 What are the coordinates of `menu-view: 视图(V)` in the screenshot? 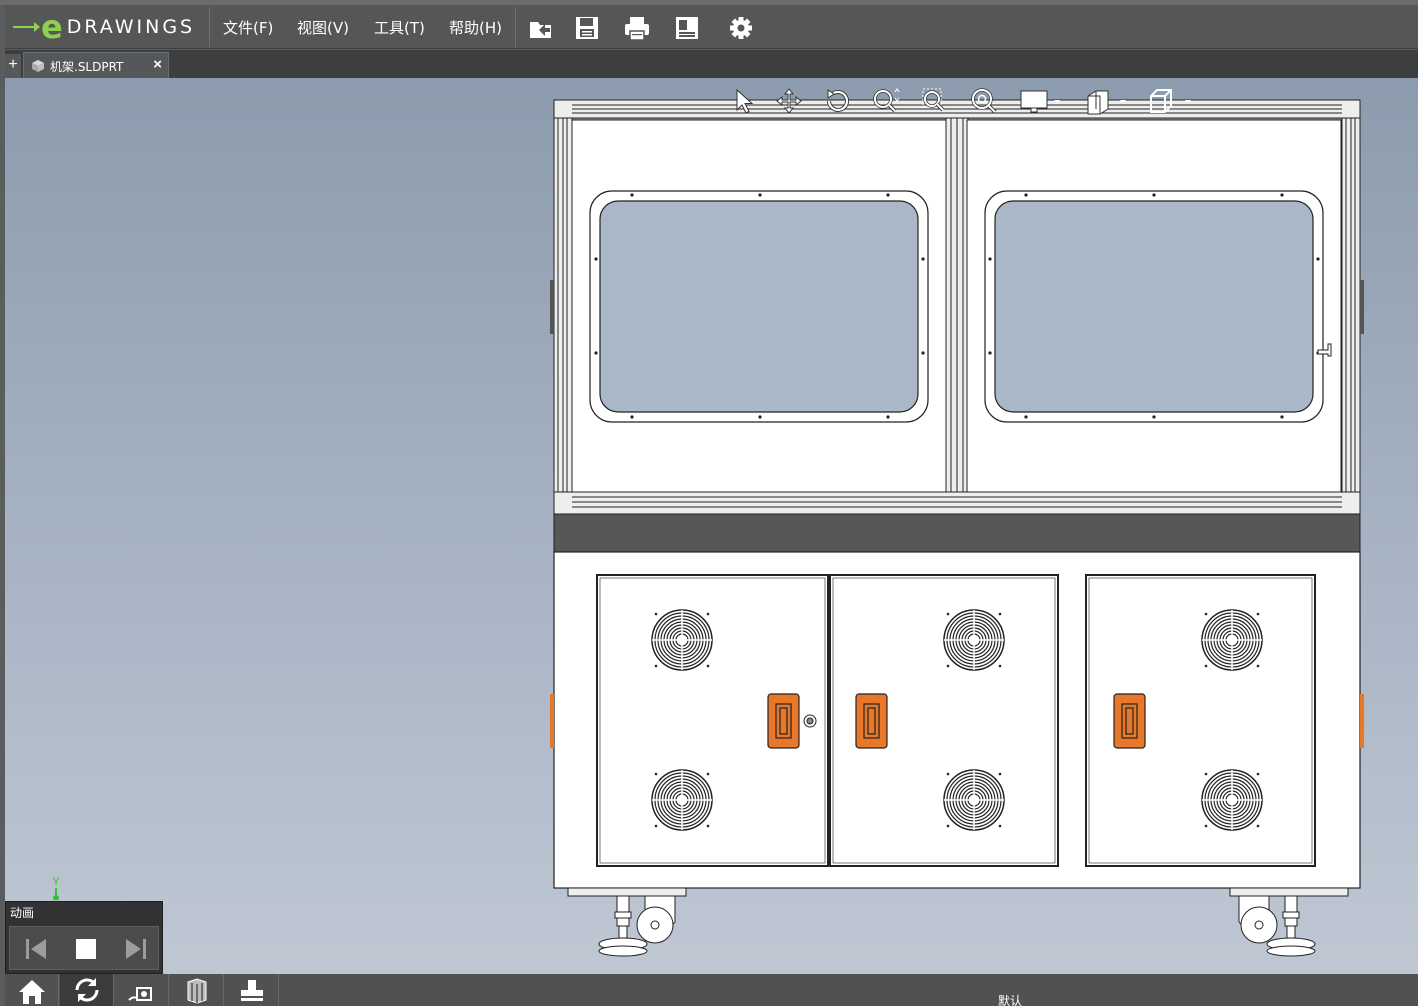 It's located at (323, 27).